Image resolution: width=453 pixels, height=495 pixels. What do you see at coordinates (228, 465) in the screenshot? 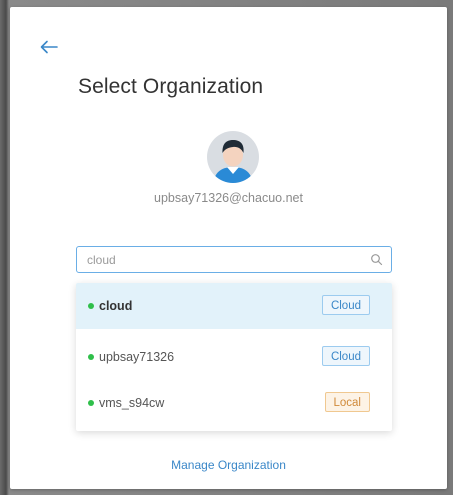
I see `manage-organization-link: Manage Organization` at bounding box center [228, 465].